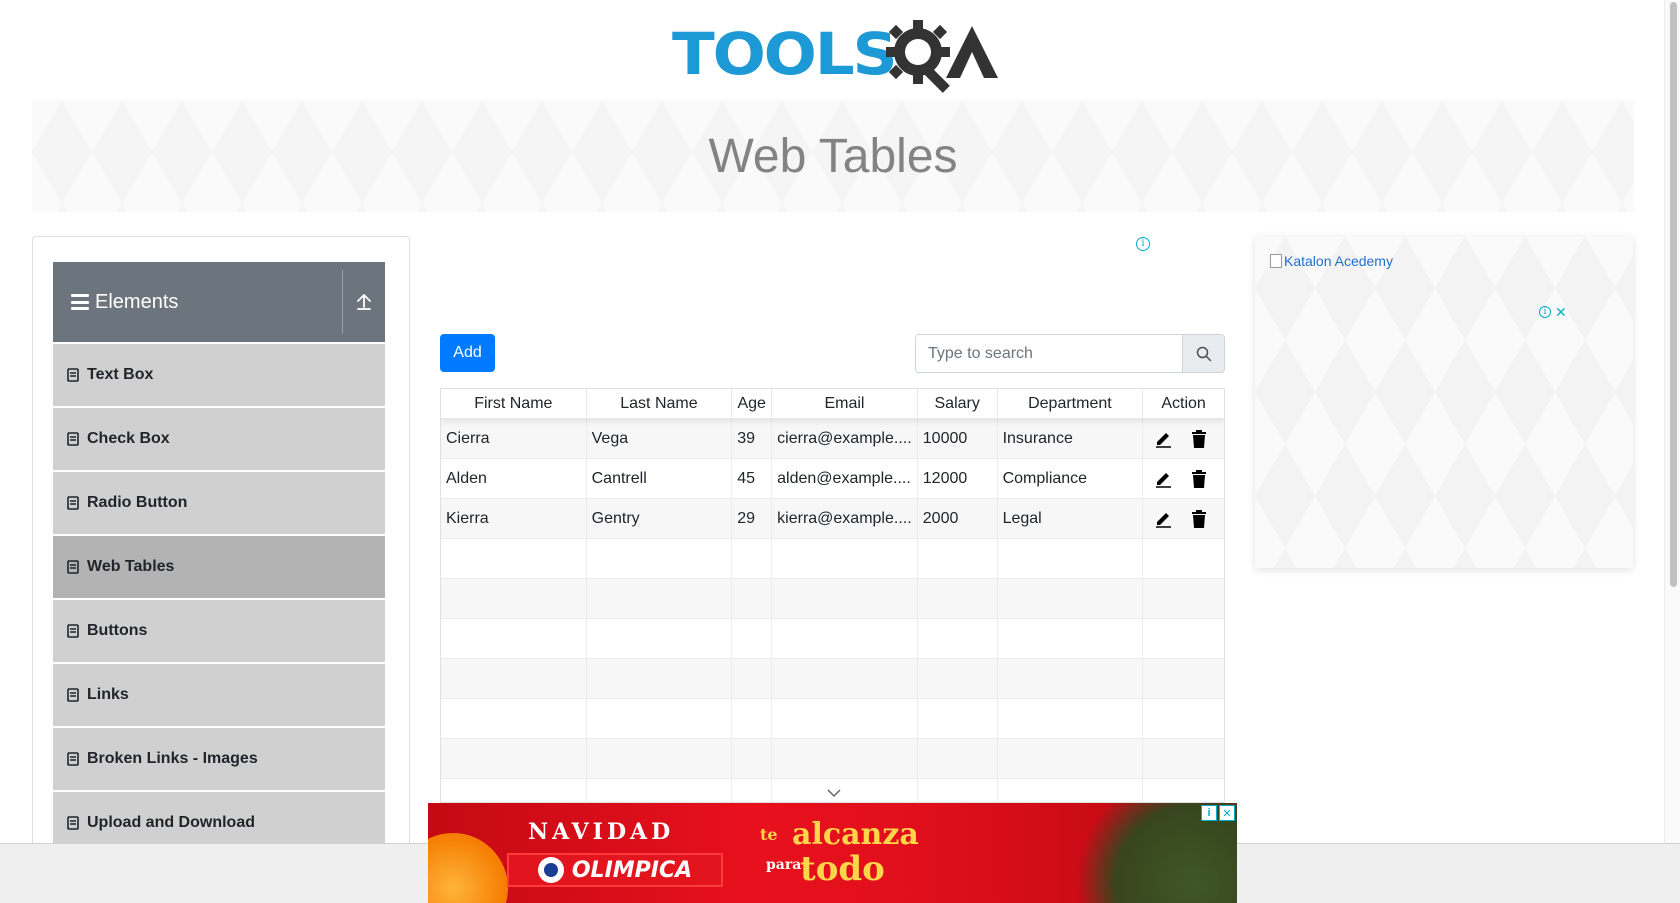 This screenshot has height=903, width=1680. I want to click on cell-salary: 10000, so click(958, 438).